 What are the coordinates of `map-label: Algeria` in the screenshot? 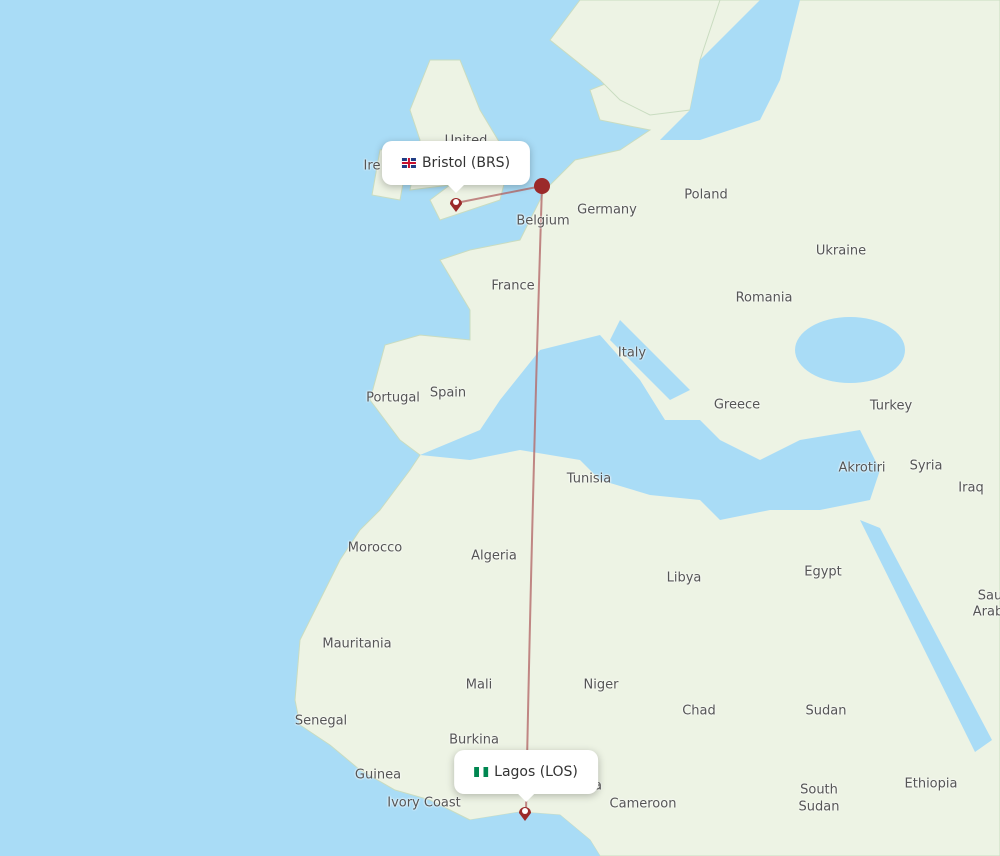 It's located at (494, 556).